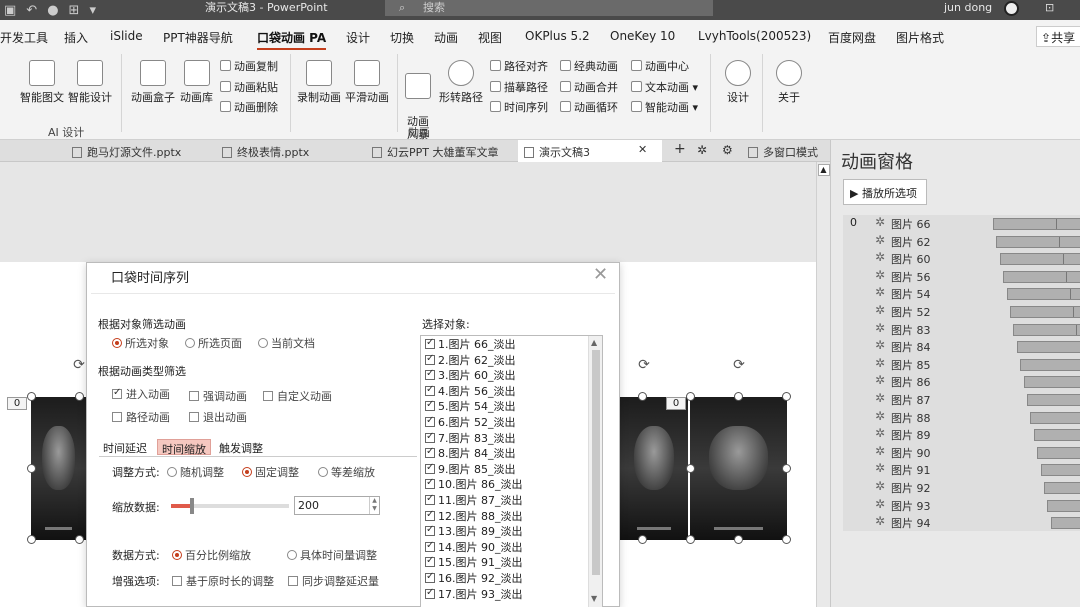 This screenshot has height=607, width=1080. What do you see at coordinates (961, 523) in the screenshot?
I see `animation-row: ✲ 图片 94` at bounding box center [961, 523].